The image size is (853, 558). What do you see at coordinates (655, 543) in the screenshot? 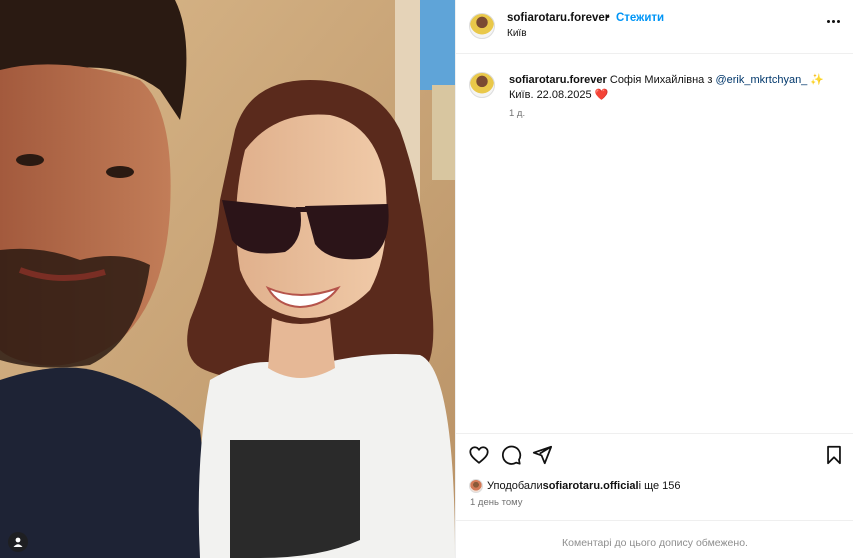
I see `comments-disabled-notice: Коментарі до цього допису обмежено.` at bounding box center [655, 543].